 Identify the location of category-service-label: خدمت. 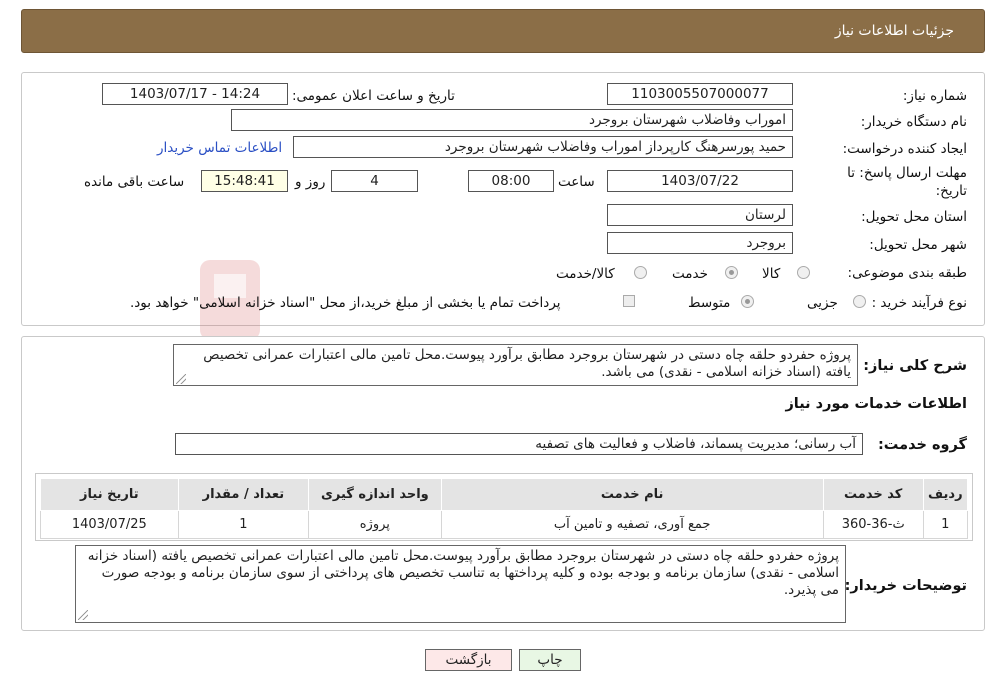
(690, 274).